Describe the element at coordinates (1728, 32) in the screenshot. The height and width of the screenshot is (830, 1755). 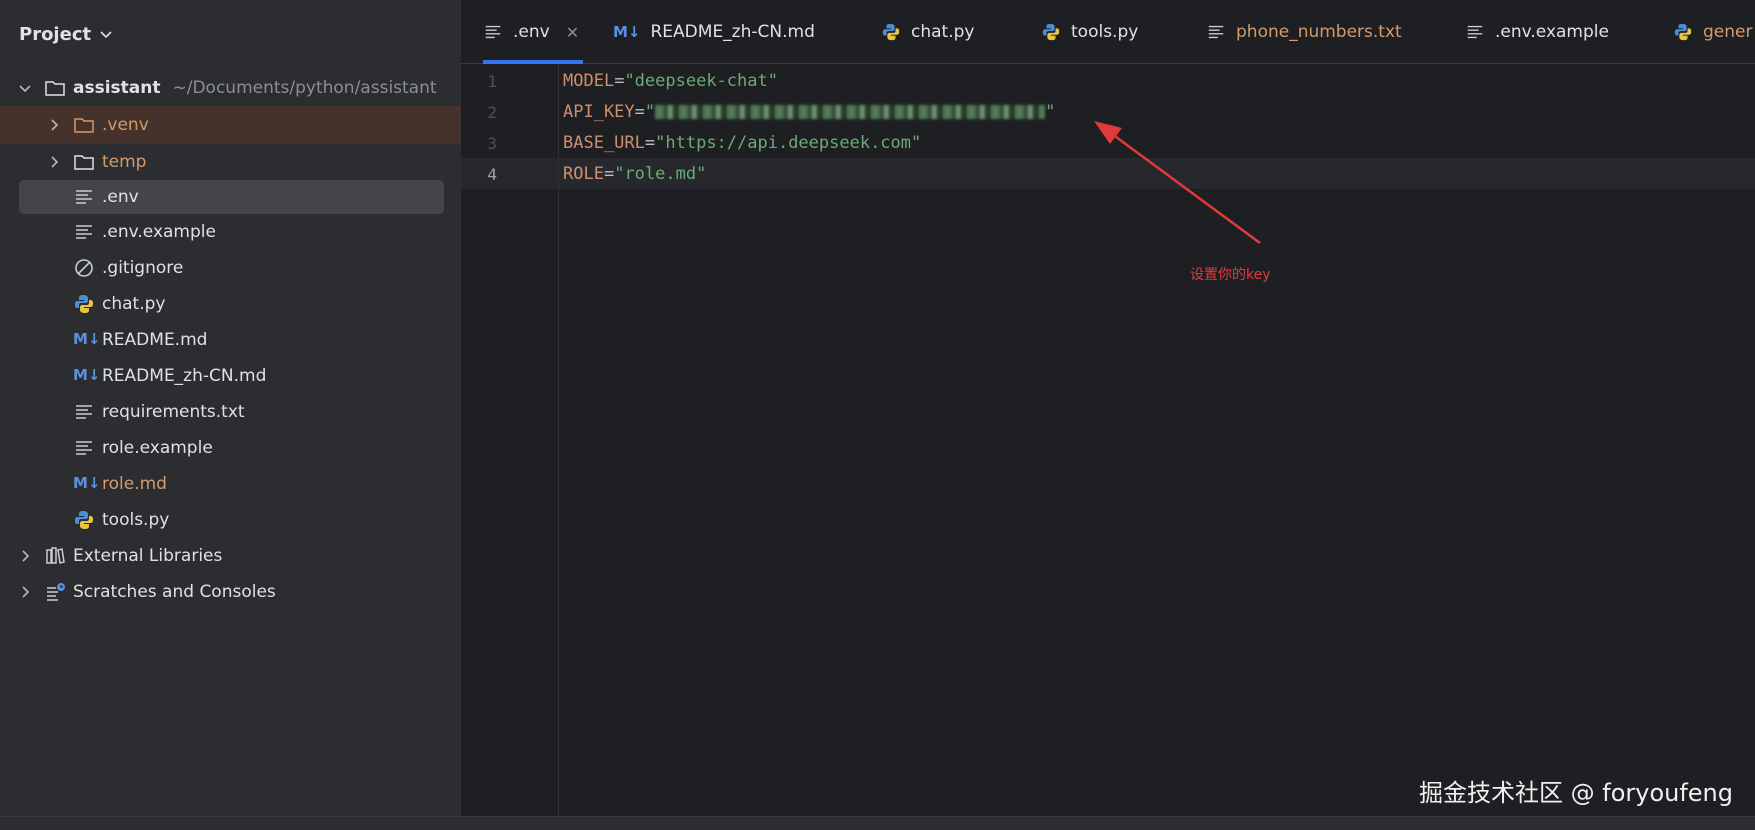
I see `tab-label: gener` at that location.